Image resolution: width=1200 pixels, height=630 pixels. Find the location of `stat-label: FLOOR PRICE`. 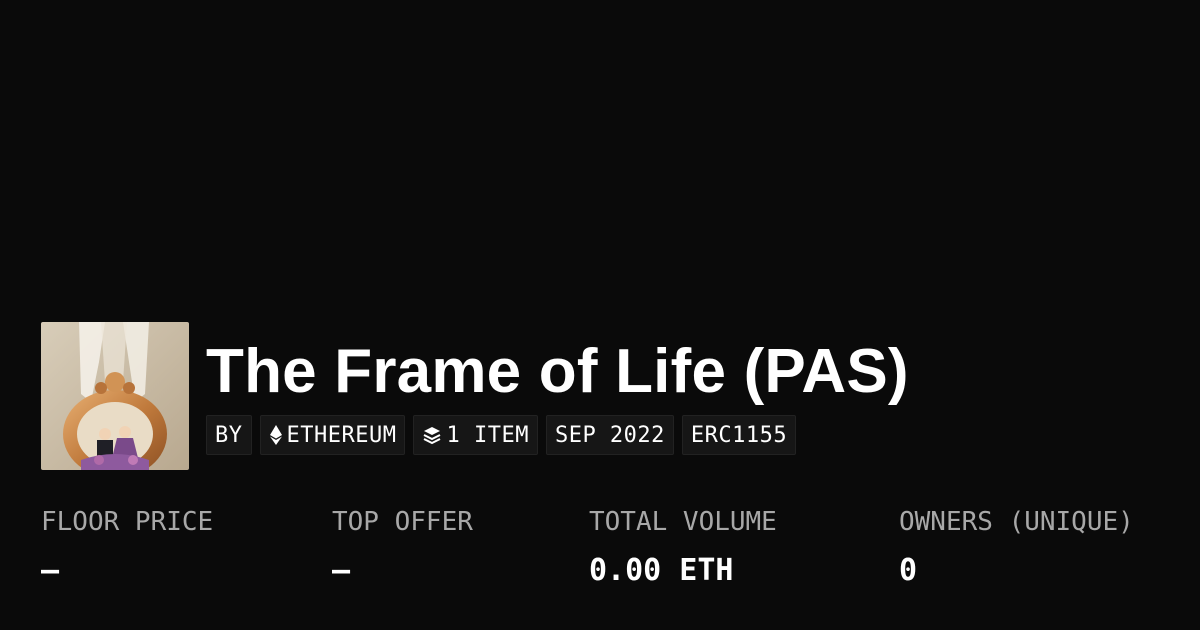

stat-label: FLOOR PRICE is located at coordinates (127, 522).